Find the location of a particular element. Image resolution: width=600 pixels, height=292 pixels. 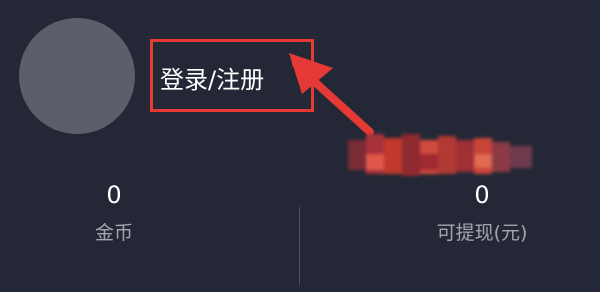

redacted-area is located at coordinates (440, 155).